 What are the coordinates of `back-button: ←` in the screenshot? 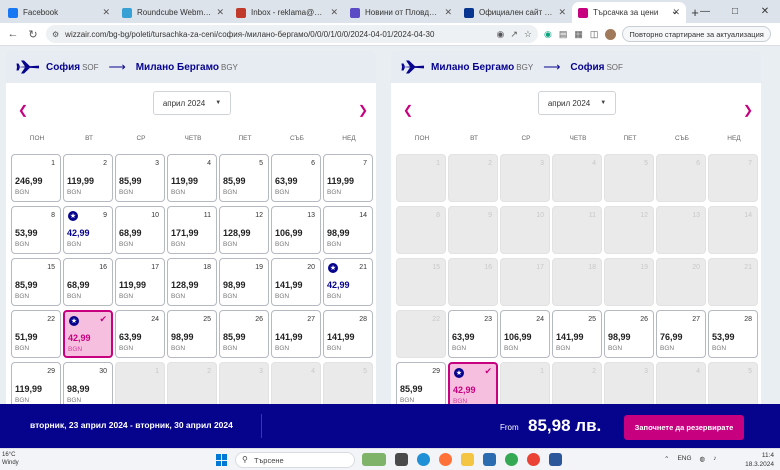 It's located at (13, 34).